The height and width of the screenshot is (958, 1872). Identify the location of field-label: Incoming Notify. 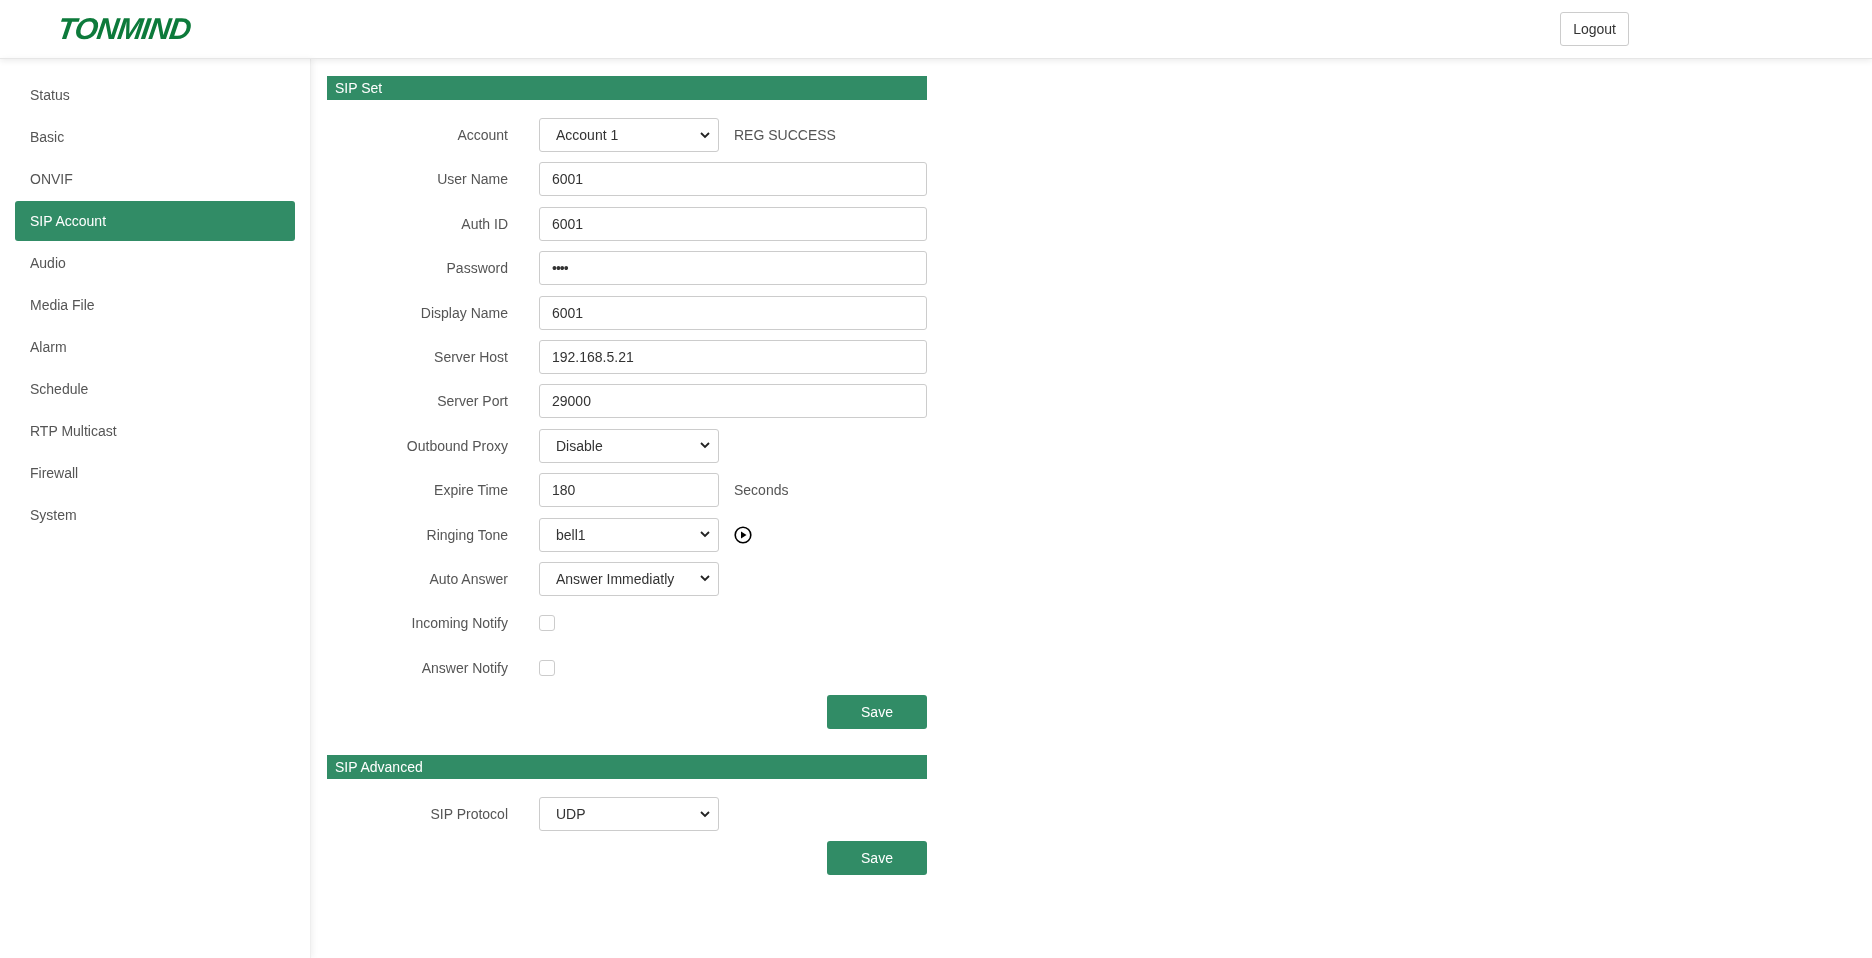
(459, 623).